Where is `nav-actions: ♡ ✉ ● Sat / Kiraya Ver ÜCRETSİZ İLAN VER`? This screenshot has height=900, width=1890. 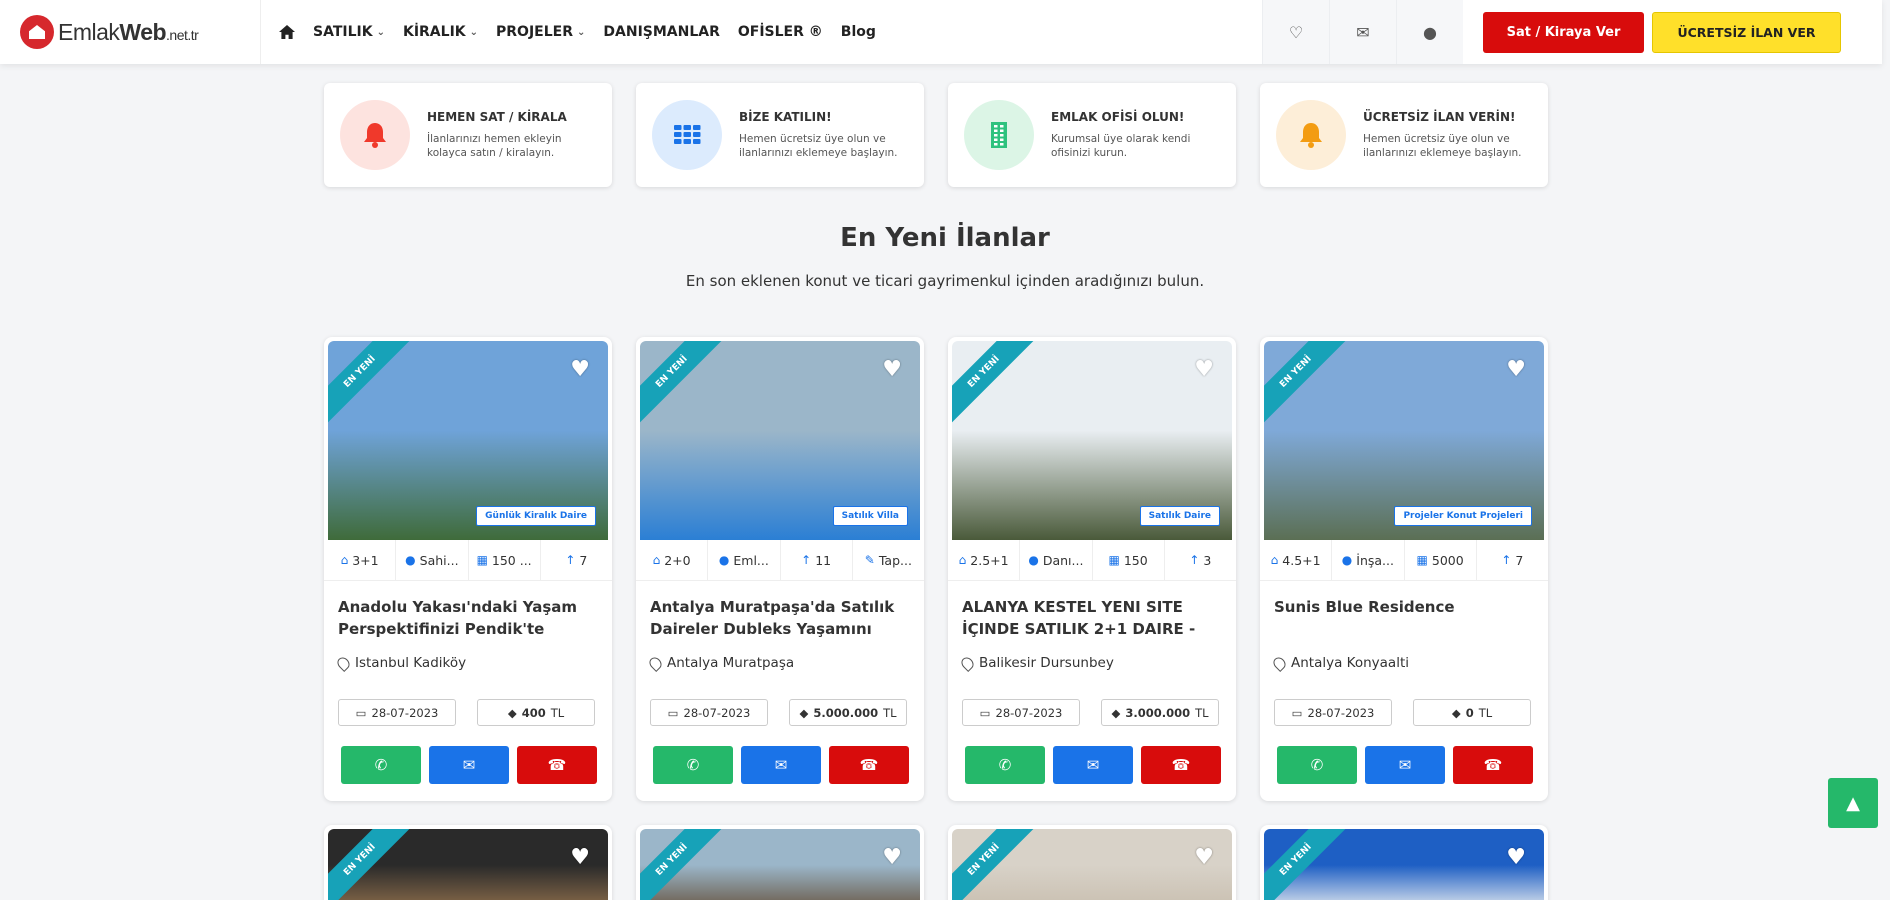
nav-actions: ♡ ✉ ● Sat / Kiraya Ver ÜCRETSİZ İLAN VER is located at coordinates (1568, 32).